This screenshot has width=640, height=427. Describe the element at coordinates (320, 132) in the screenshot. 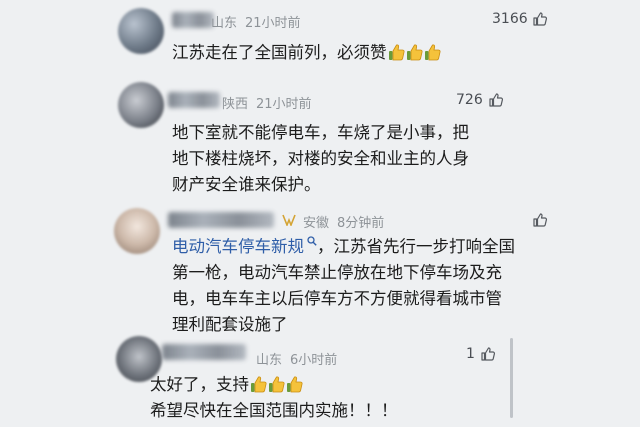

I see `comment-line: 地下室就不能停电车，车烧了是小事，把` at that location.